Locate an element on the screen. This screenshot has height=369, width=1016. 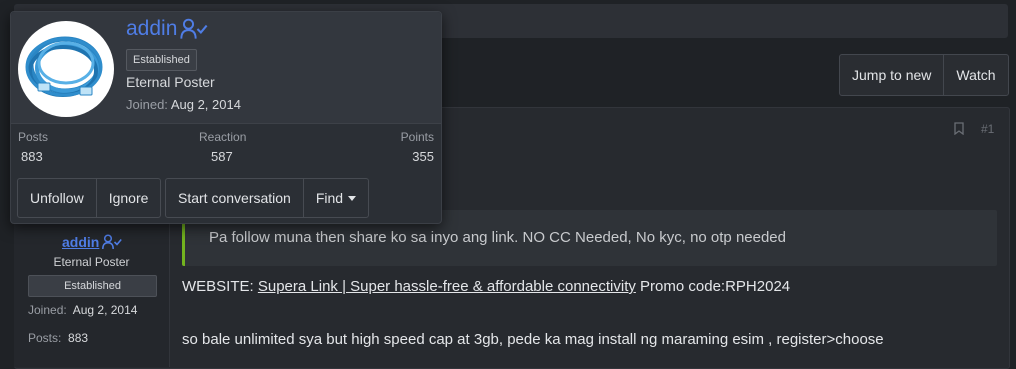
watch-button: Watch is located at coordinates (975, 75).